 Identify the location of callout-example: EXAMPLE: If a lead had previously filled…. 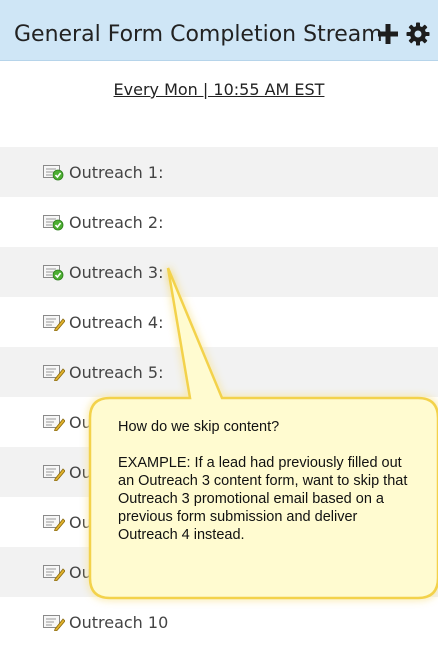
(263, 499).